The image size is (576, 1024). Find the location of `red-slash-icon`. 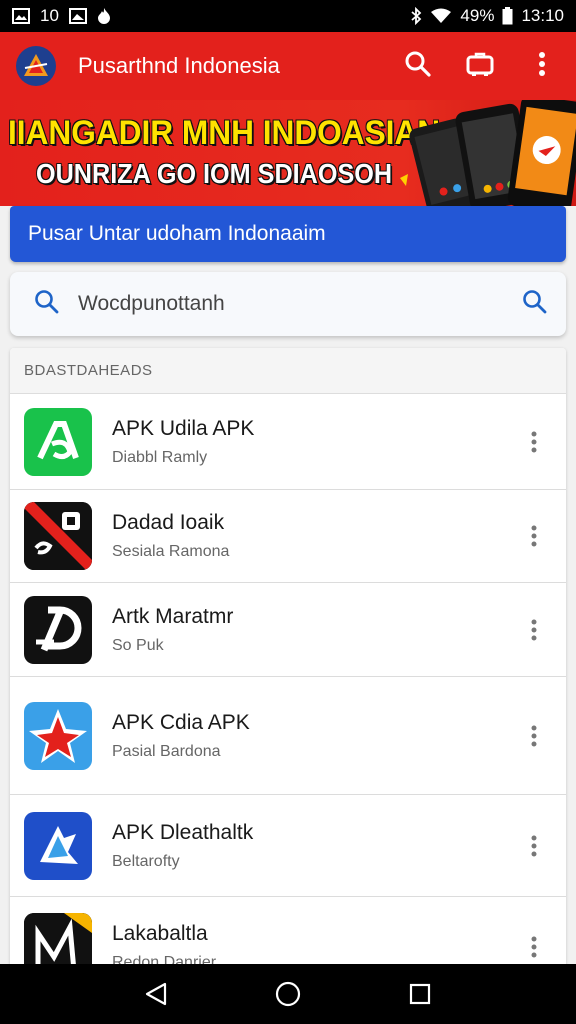

red-slash-icon is located at coordinates (58, 536).